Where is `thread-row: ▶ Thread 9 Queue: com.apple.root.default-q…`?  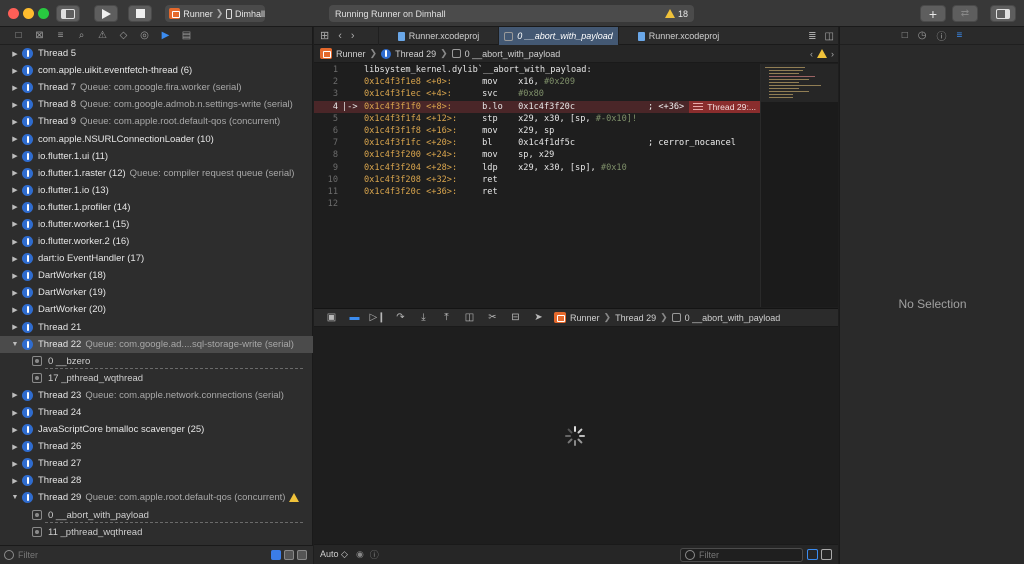 thread-row: ▶ Thread 9 Queue: com.apple.root.default-q… is located at coordinates (156, 121).